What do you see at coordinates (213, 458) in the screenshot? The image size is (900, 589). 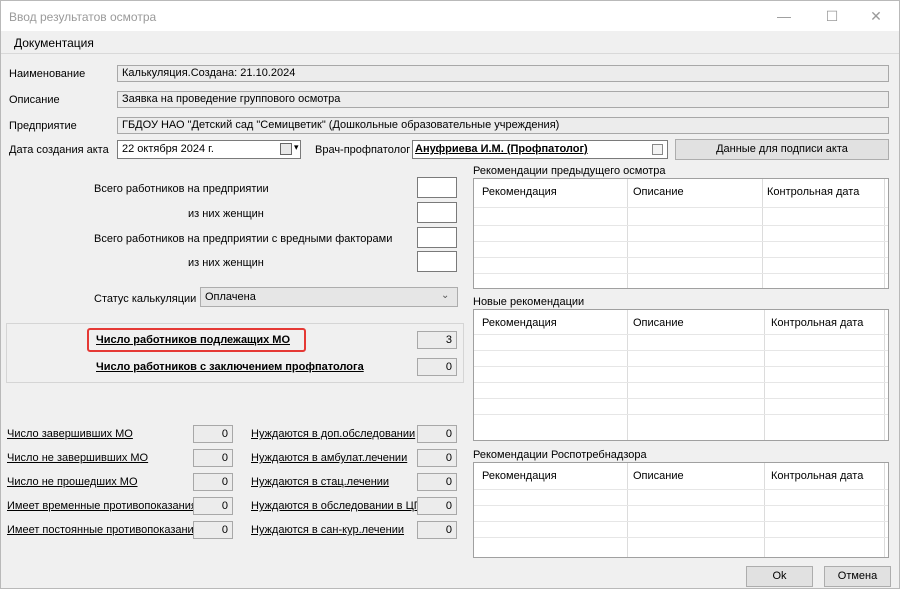 I see `stat-not-completed-value: 0` at bounding box center [213, 458].